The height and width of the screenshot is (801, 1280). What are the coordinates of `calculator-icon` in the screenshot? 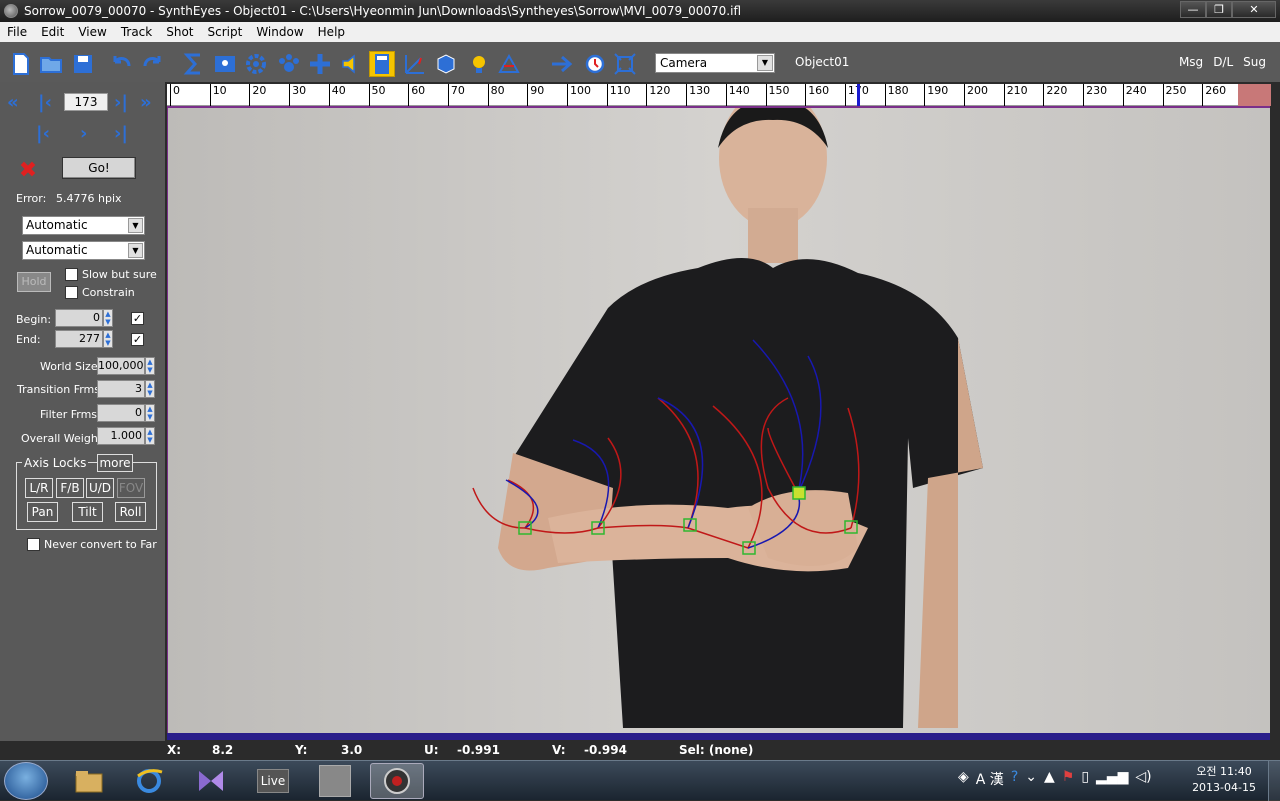 It's located at (382, 64).